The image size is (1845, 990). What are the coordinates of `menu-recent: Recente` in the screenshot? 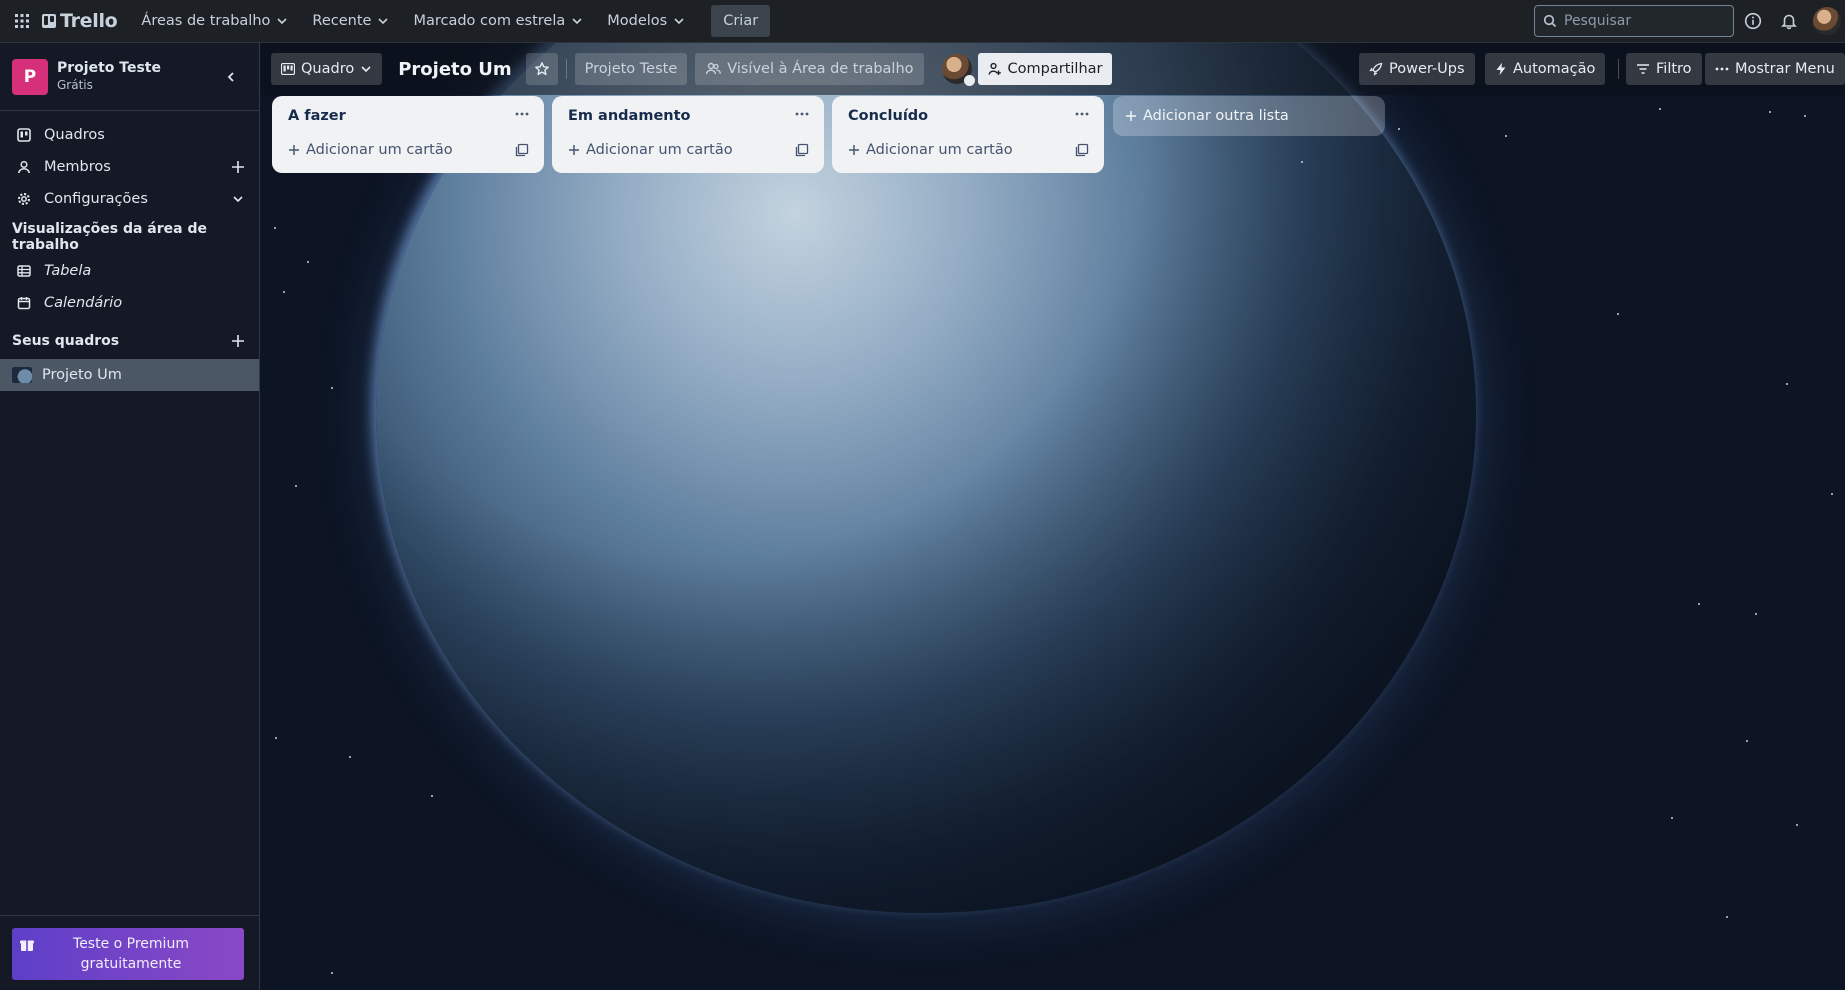 It's located at (350, 21).